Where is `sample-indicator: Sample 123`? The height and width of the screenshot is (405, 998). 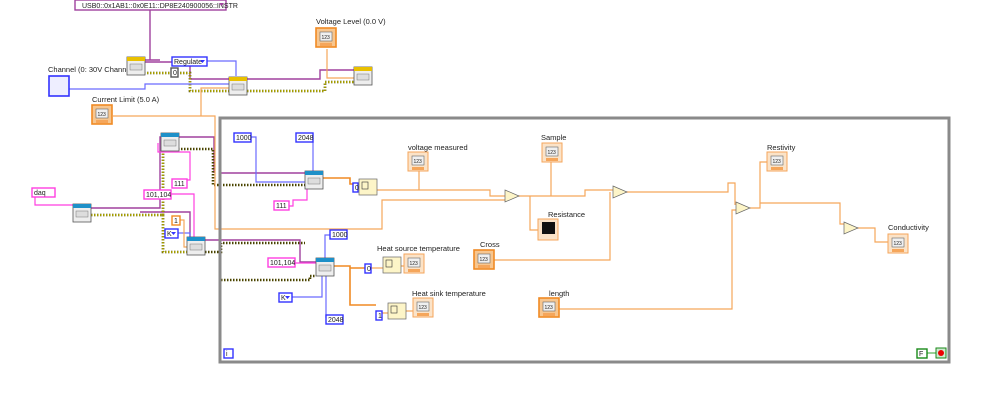
sample-indicator: Sample 123 is located at coordinates (553, 148).